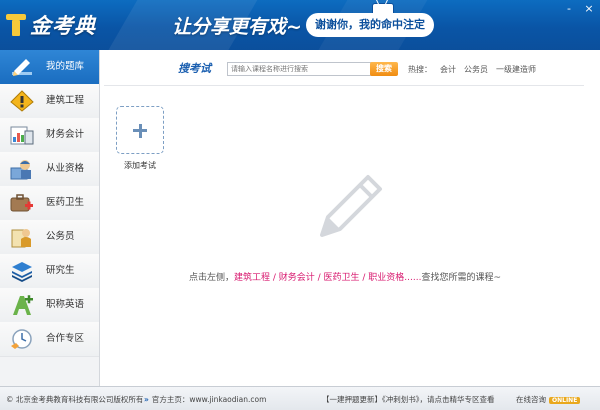  I want to click on plan-link: 《冲刺划书》, so click(401, 399).